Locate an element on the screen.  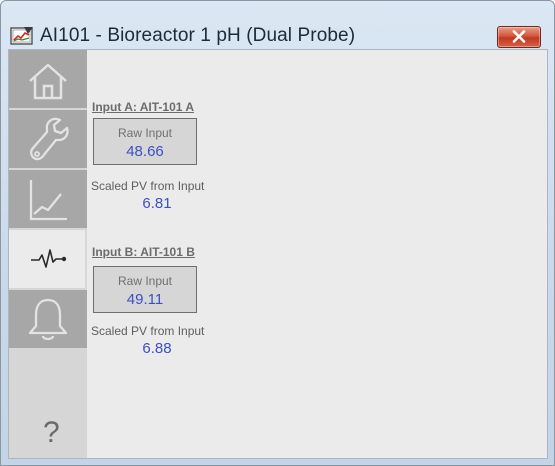
input-b-link: Input B: AIT-101 B is located at coordinates (143, 252).